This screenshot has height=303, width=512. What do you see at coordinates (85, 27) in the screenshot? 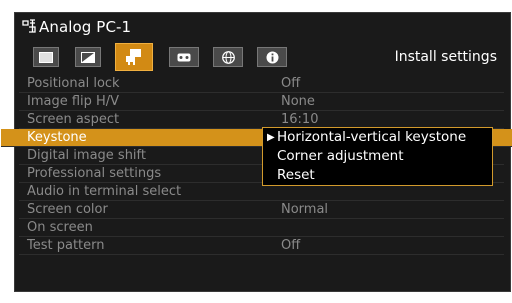
I see `input-source-title: Analog PC-1` at bounding box center [85, 27].